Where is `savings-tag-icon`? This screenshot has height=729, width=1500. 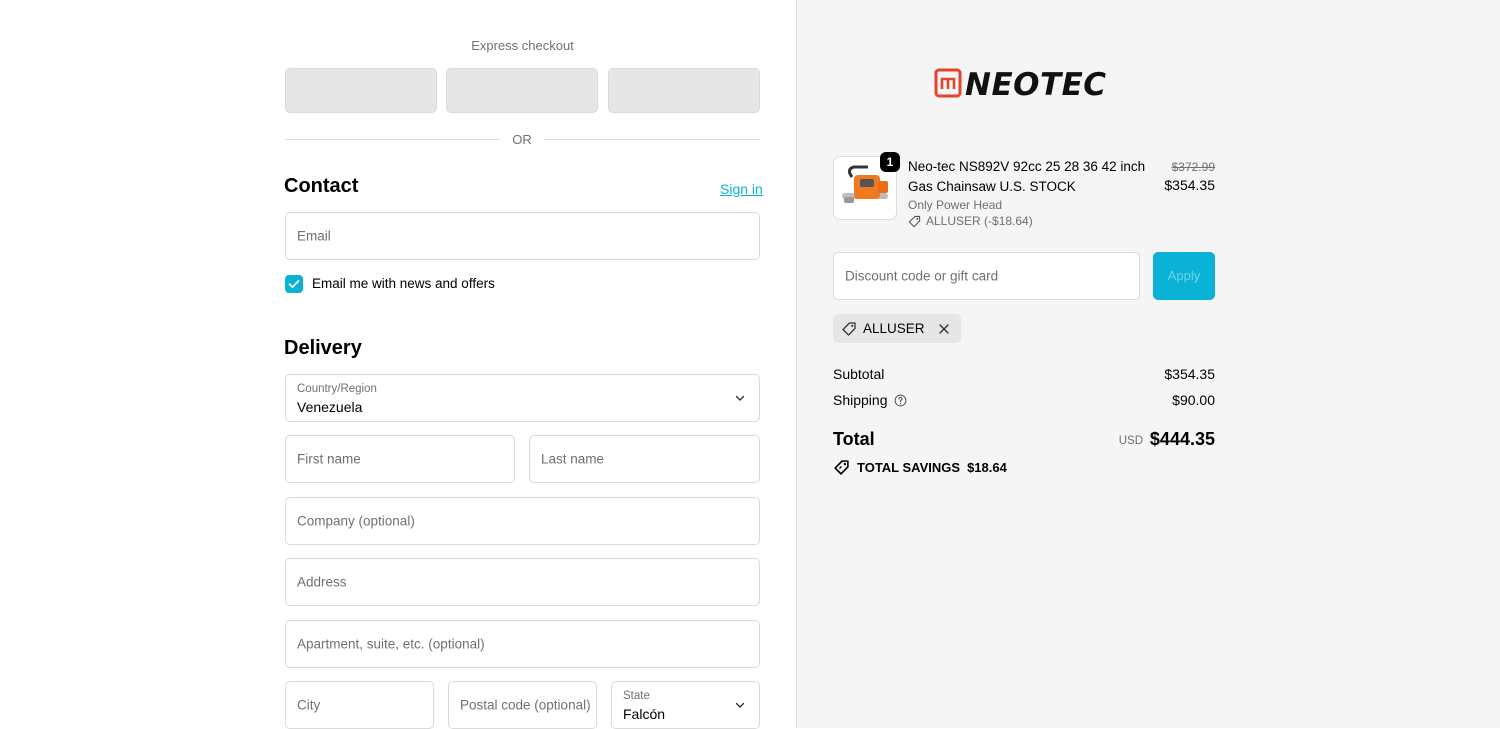
savings-tag-icon is located at coordinates (841, 467).